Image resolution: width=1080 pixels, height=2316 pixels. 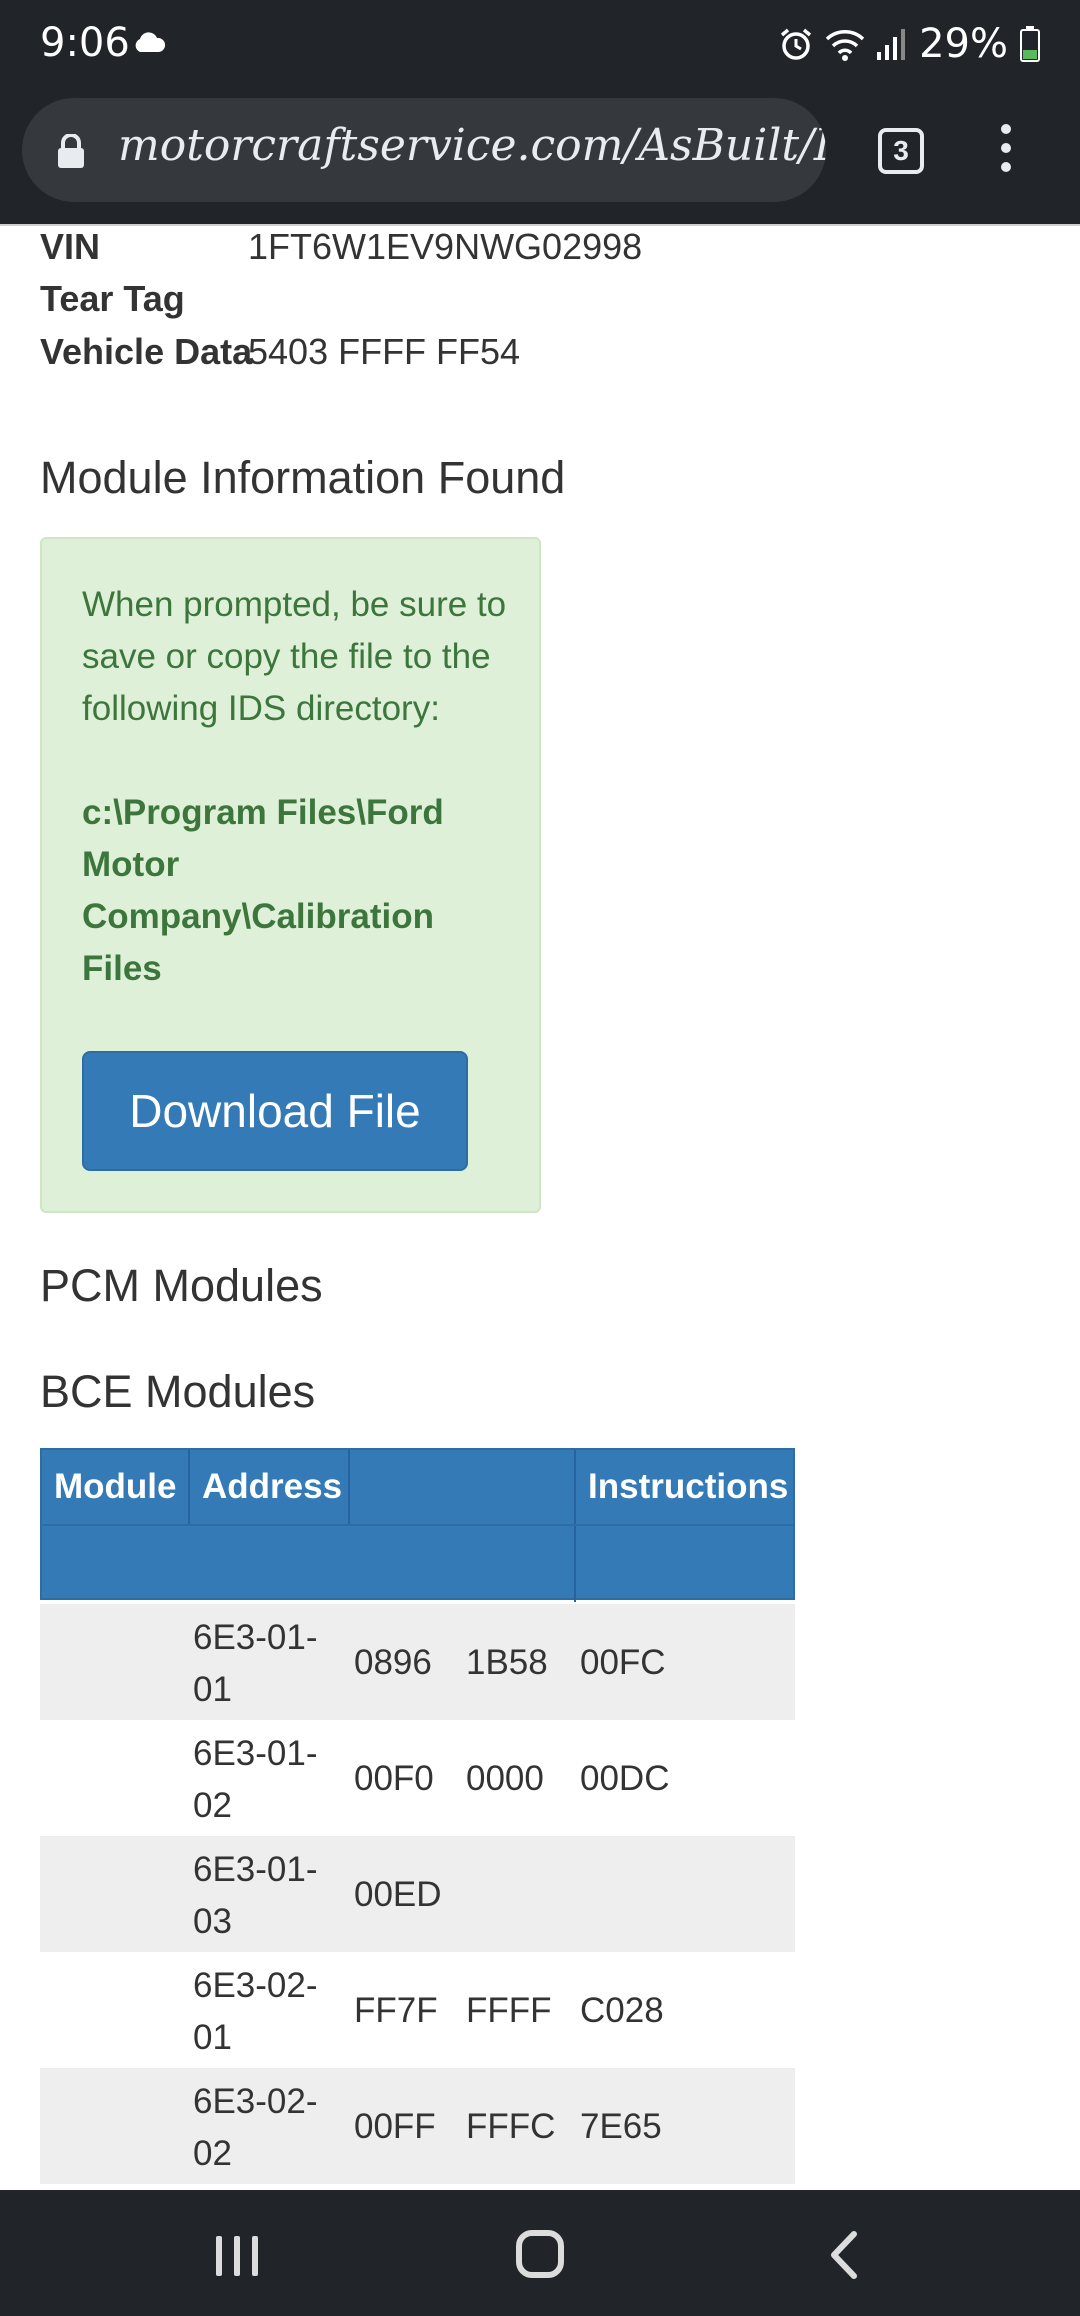 I want to click on address-cell: 6E3-02-02, so click(x=255, y=2127).